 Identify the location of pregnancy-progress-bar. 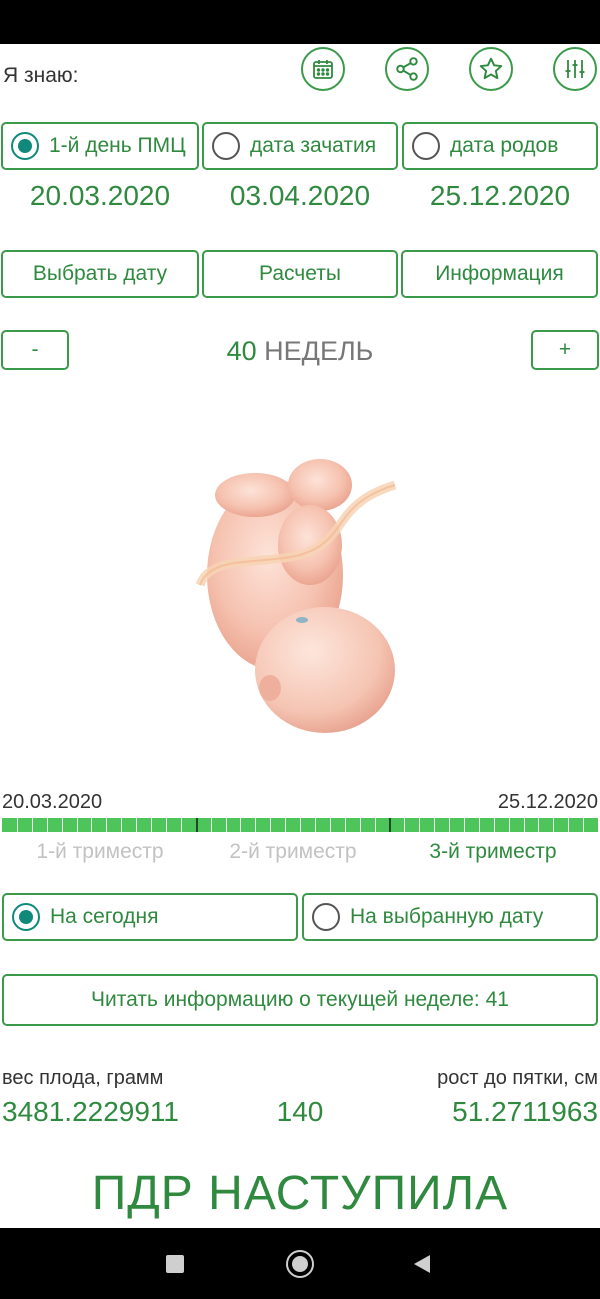
(300, 825).